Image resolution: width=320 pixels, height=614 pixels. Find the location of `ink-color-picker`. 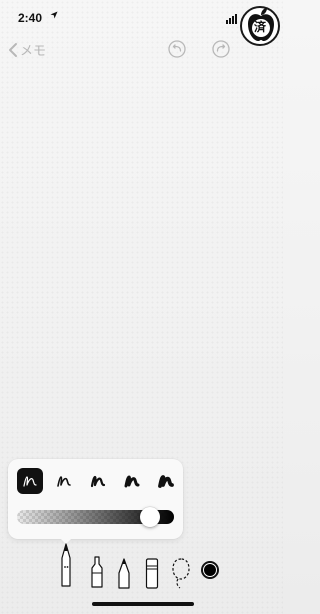

ink-color-picker is located at coordinates (210, 570).